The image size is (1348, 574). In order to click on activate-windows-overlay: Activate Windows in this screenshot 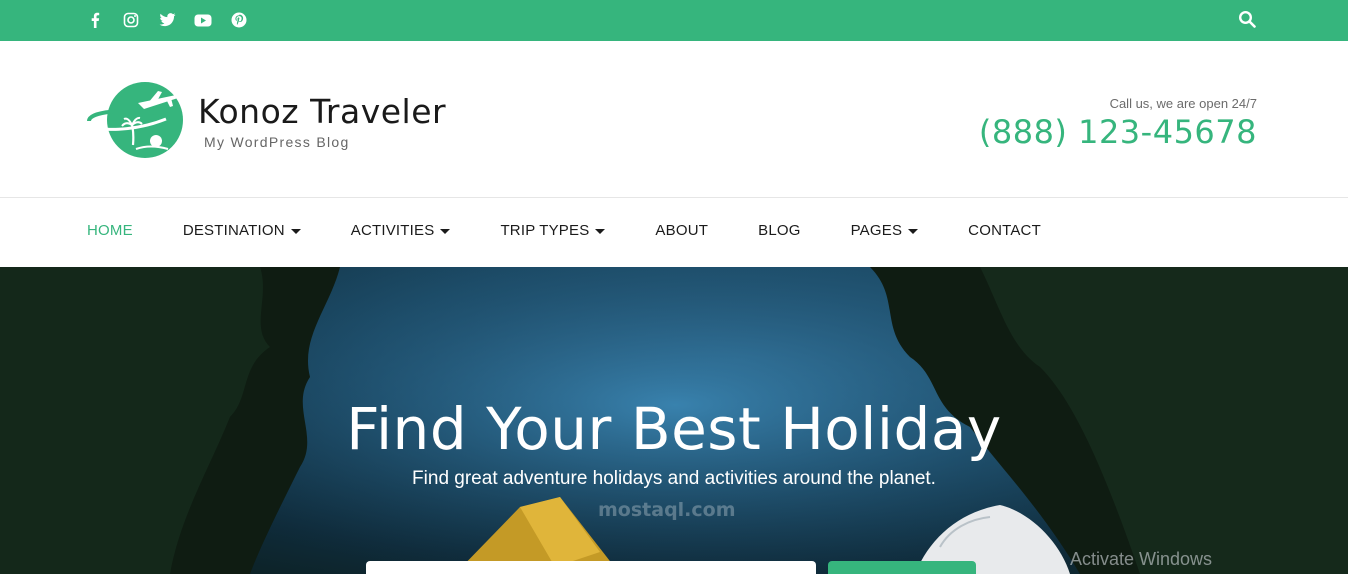, I will do `click(1141, 559)`.